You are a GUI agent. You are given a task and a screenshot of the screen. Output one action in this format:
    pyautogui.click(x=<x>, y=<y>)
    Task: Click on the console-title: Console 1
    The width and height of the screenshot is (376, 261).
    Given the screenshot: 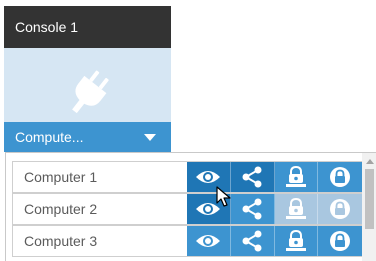 What is the action you would take?
    pyautogui.click(x=87, y=27)
    